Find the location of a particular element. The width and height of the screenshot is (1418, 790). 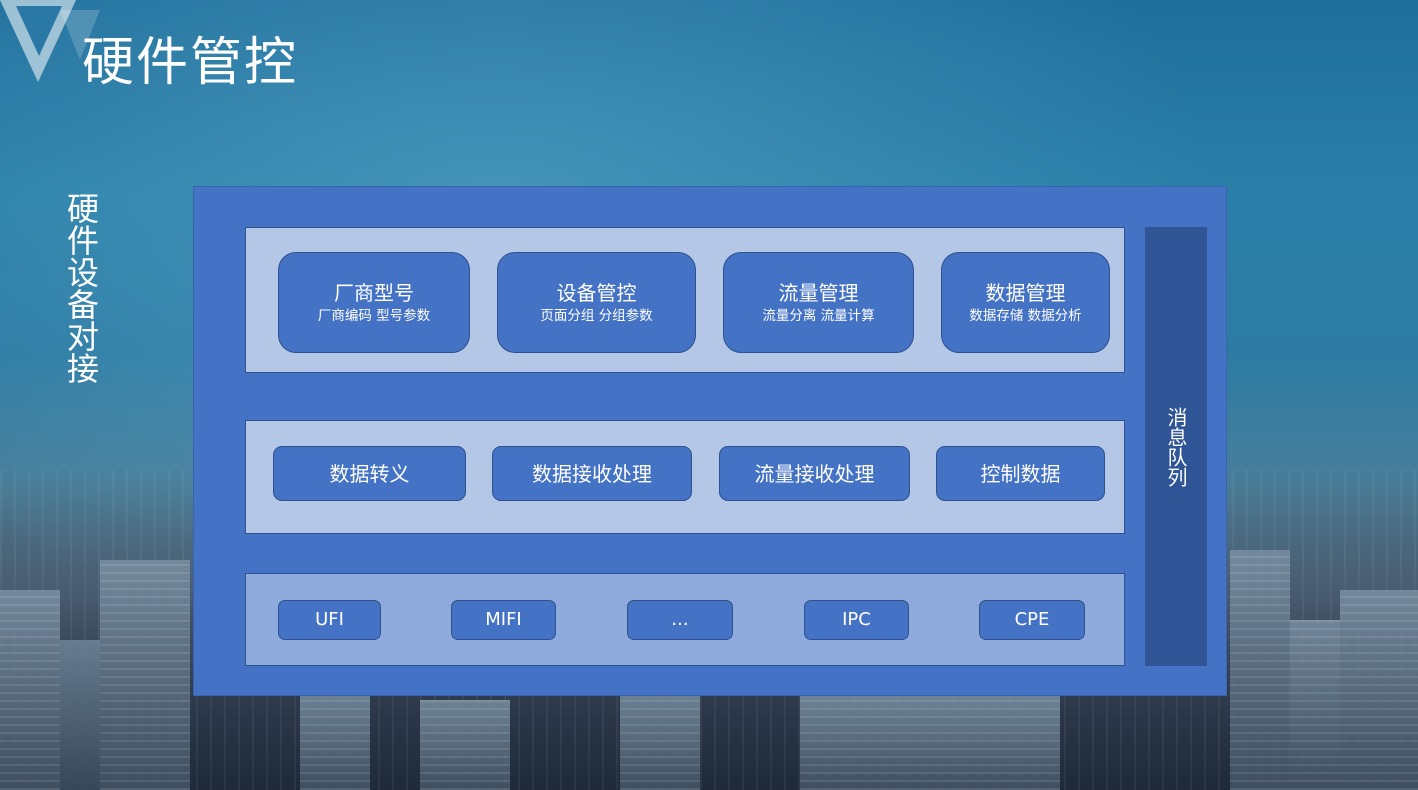

box-subtitle: 页面分组 分组参数 is located at coordinates (596, 315).